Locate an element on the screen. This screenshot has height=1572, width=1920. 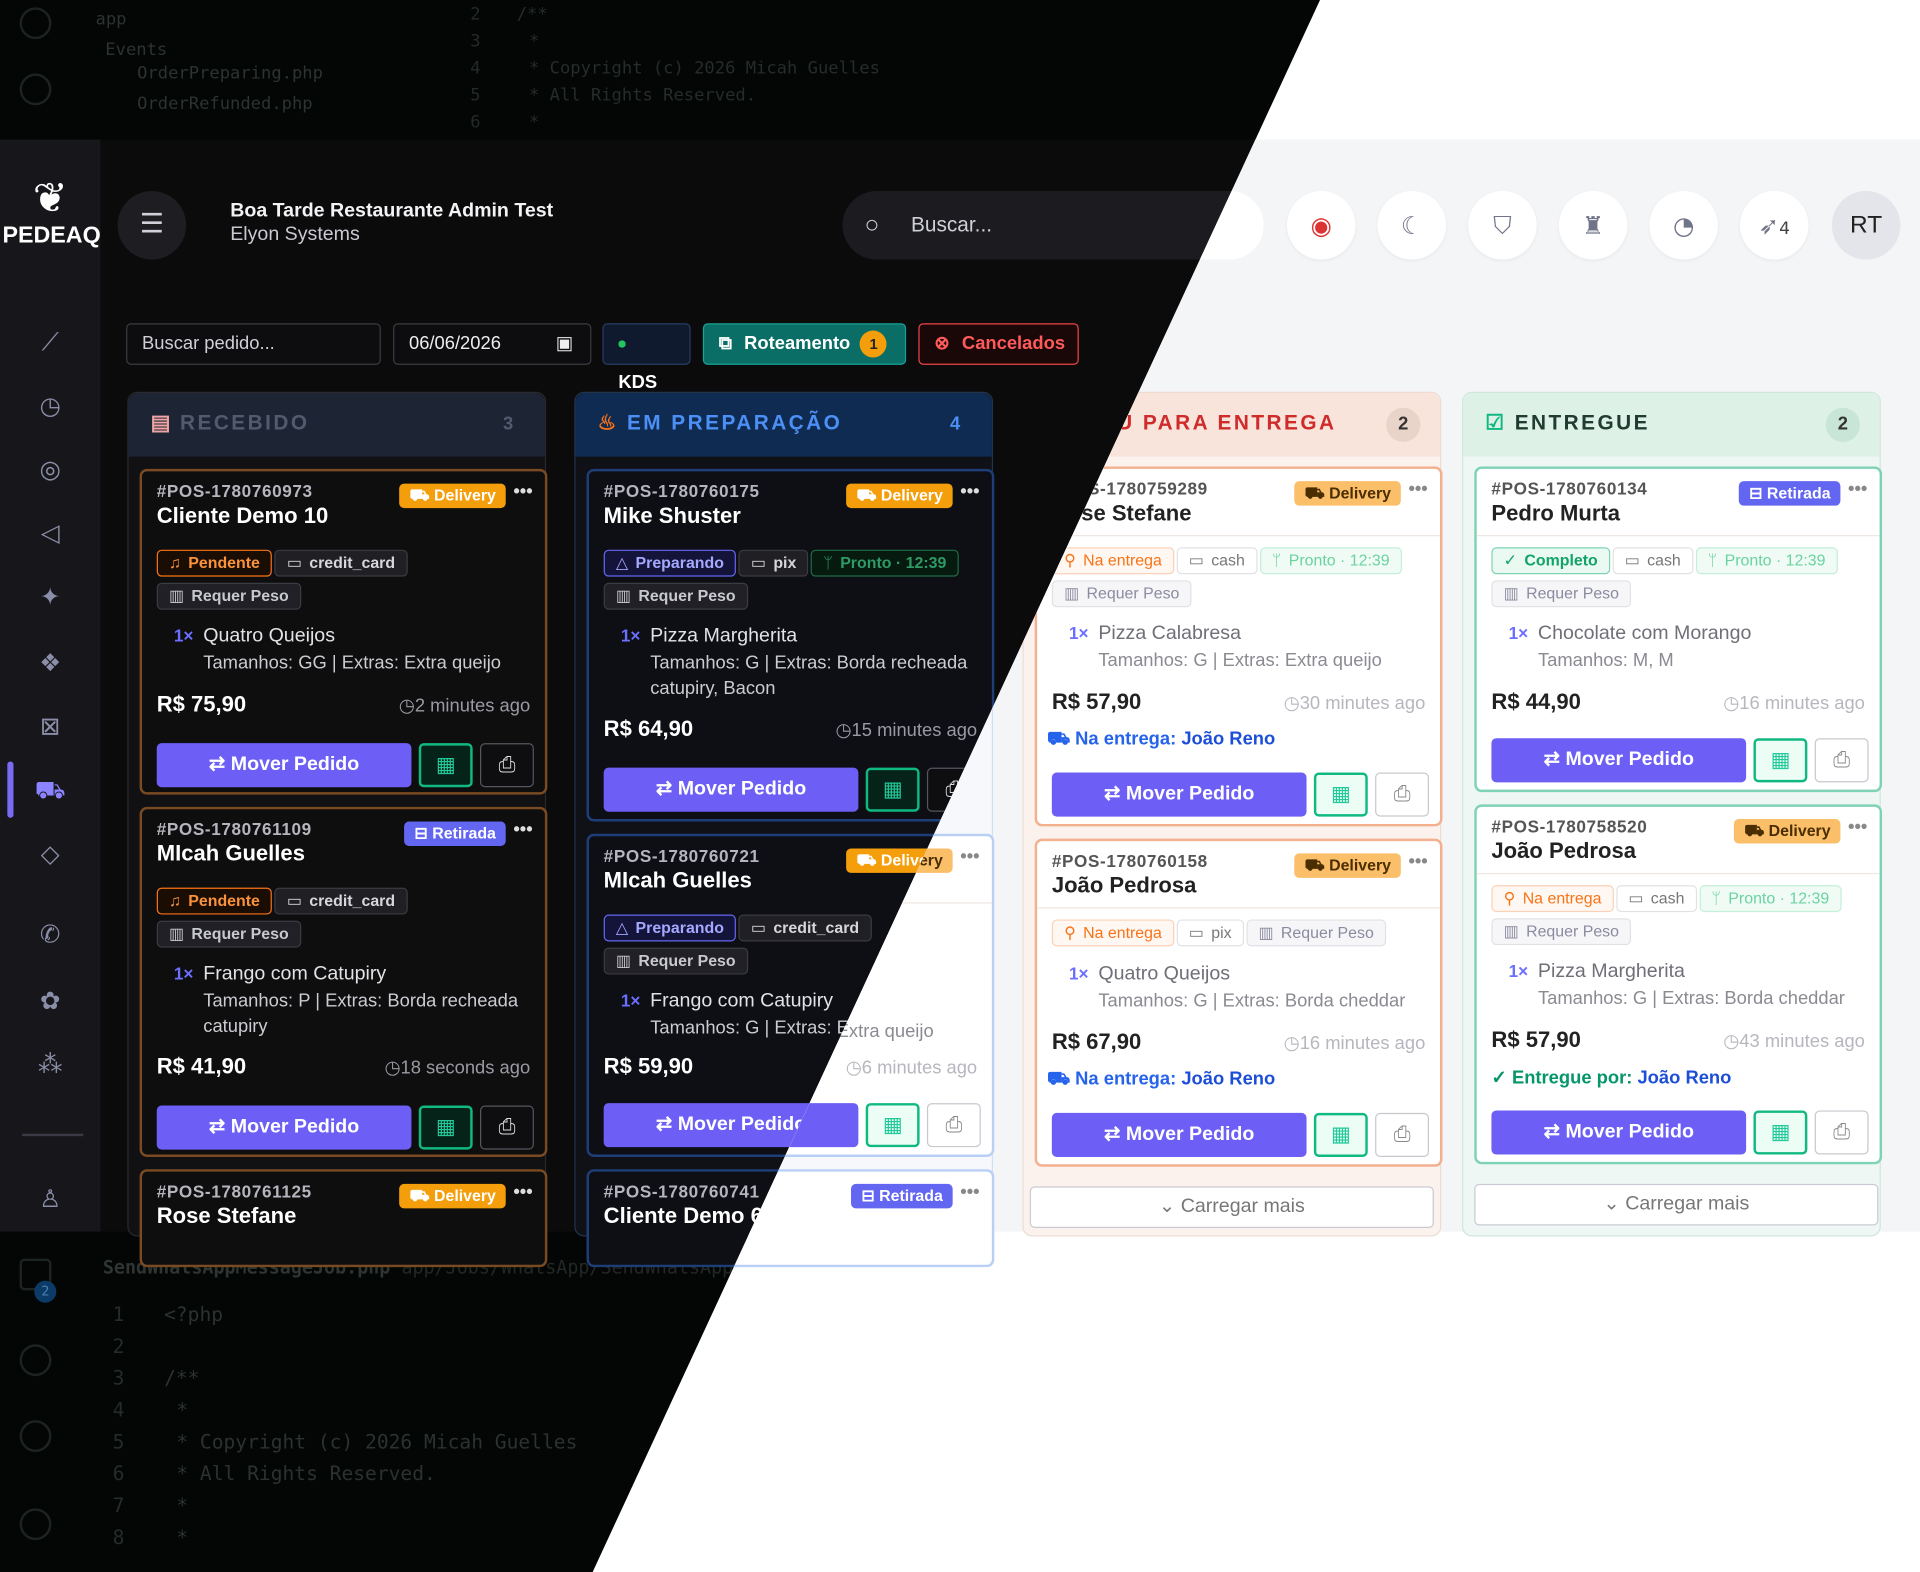
notifications-button: ➶4 is located at coordinates (1774, 225).